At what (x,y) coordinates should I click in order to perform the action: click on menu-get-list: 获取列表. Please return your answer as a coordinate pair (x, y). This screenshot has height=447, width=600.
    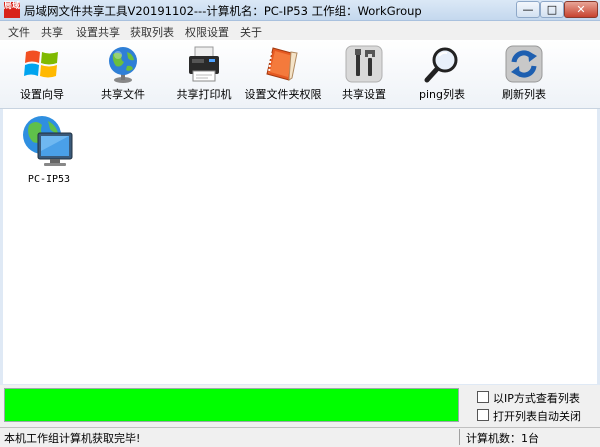
    Looking at the image, I should click on (152, 32).